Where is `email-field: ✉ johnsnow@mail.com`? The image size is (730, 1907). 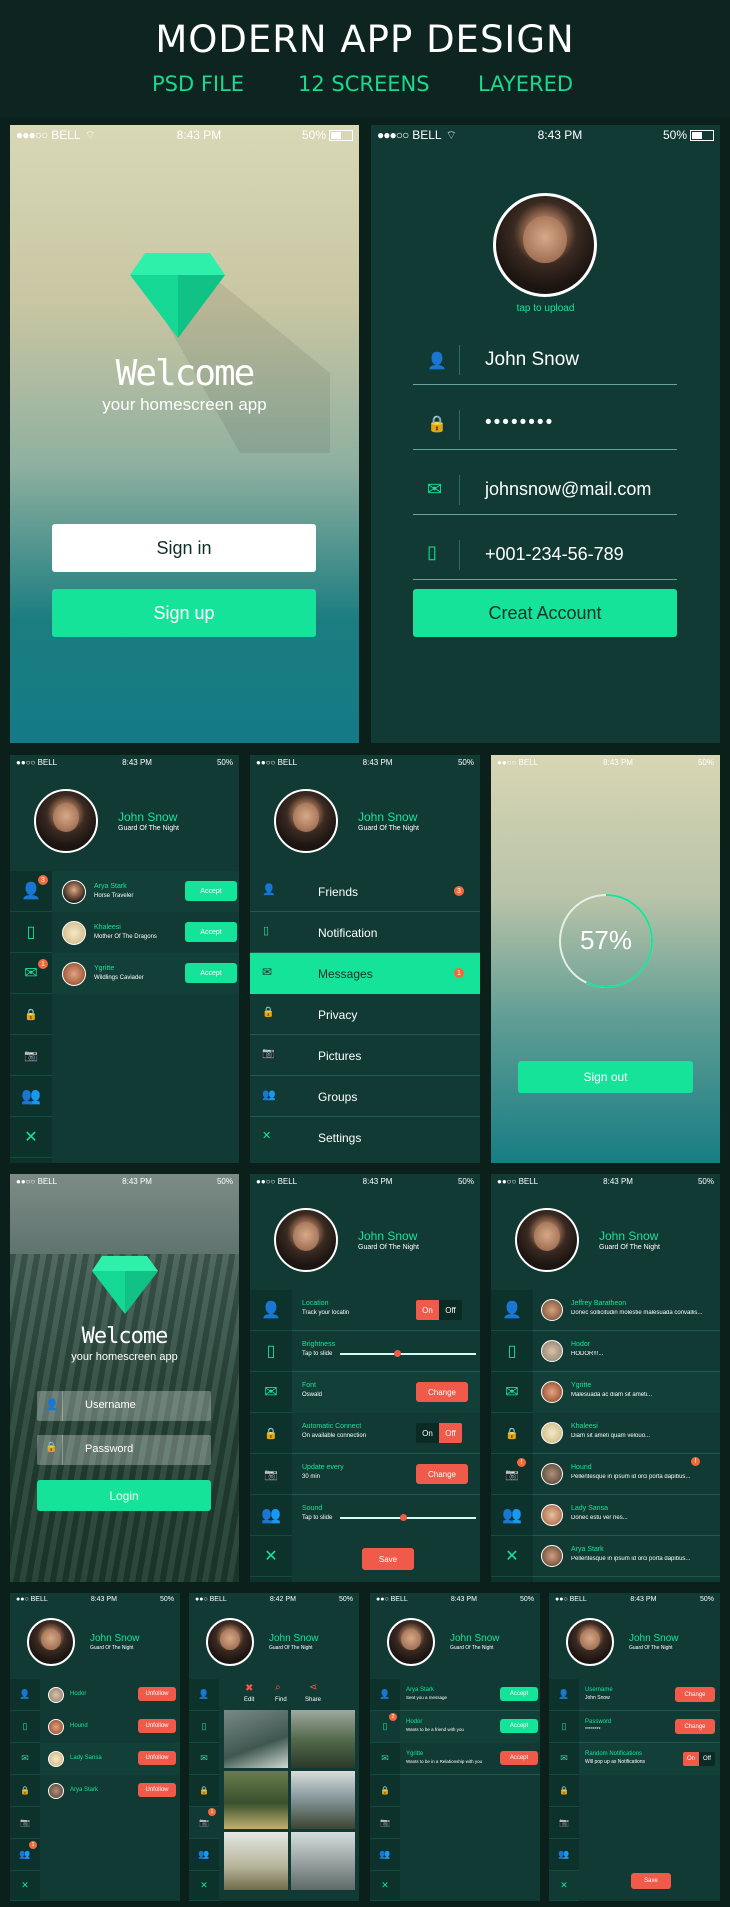 email-field: ✉ johnsnow@mail.com is located at coordinates (545, 490).